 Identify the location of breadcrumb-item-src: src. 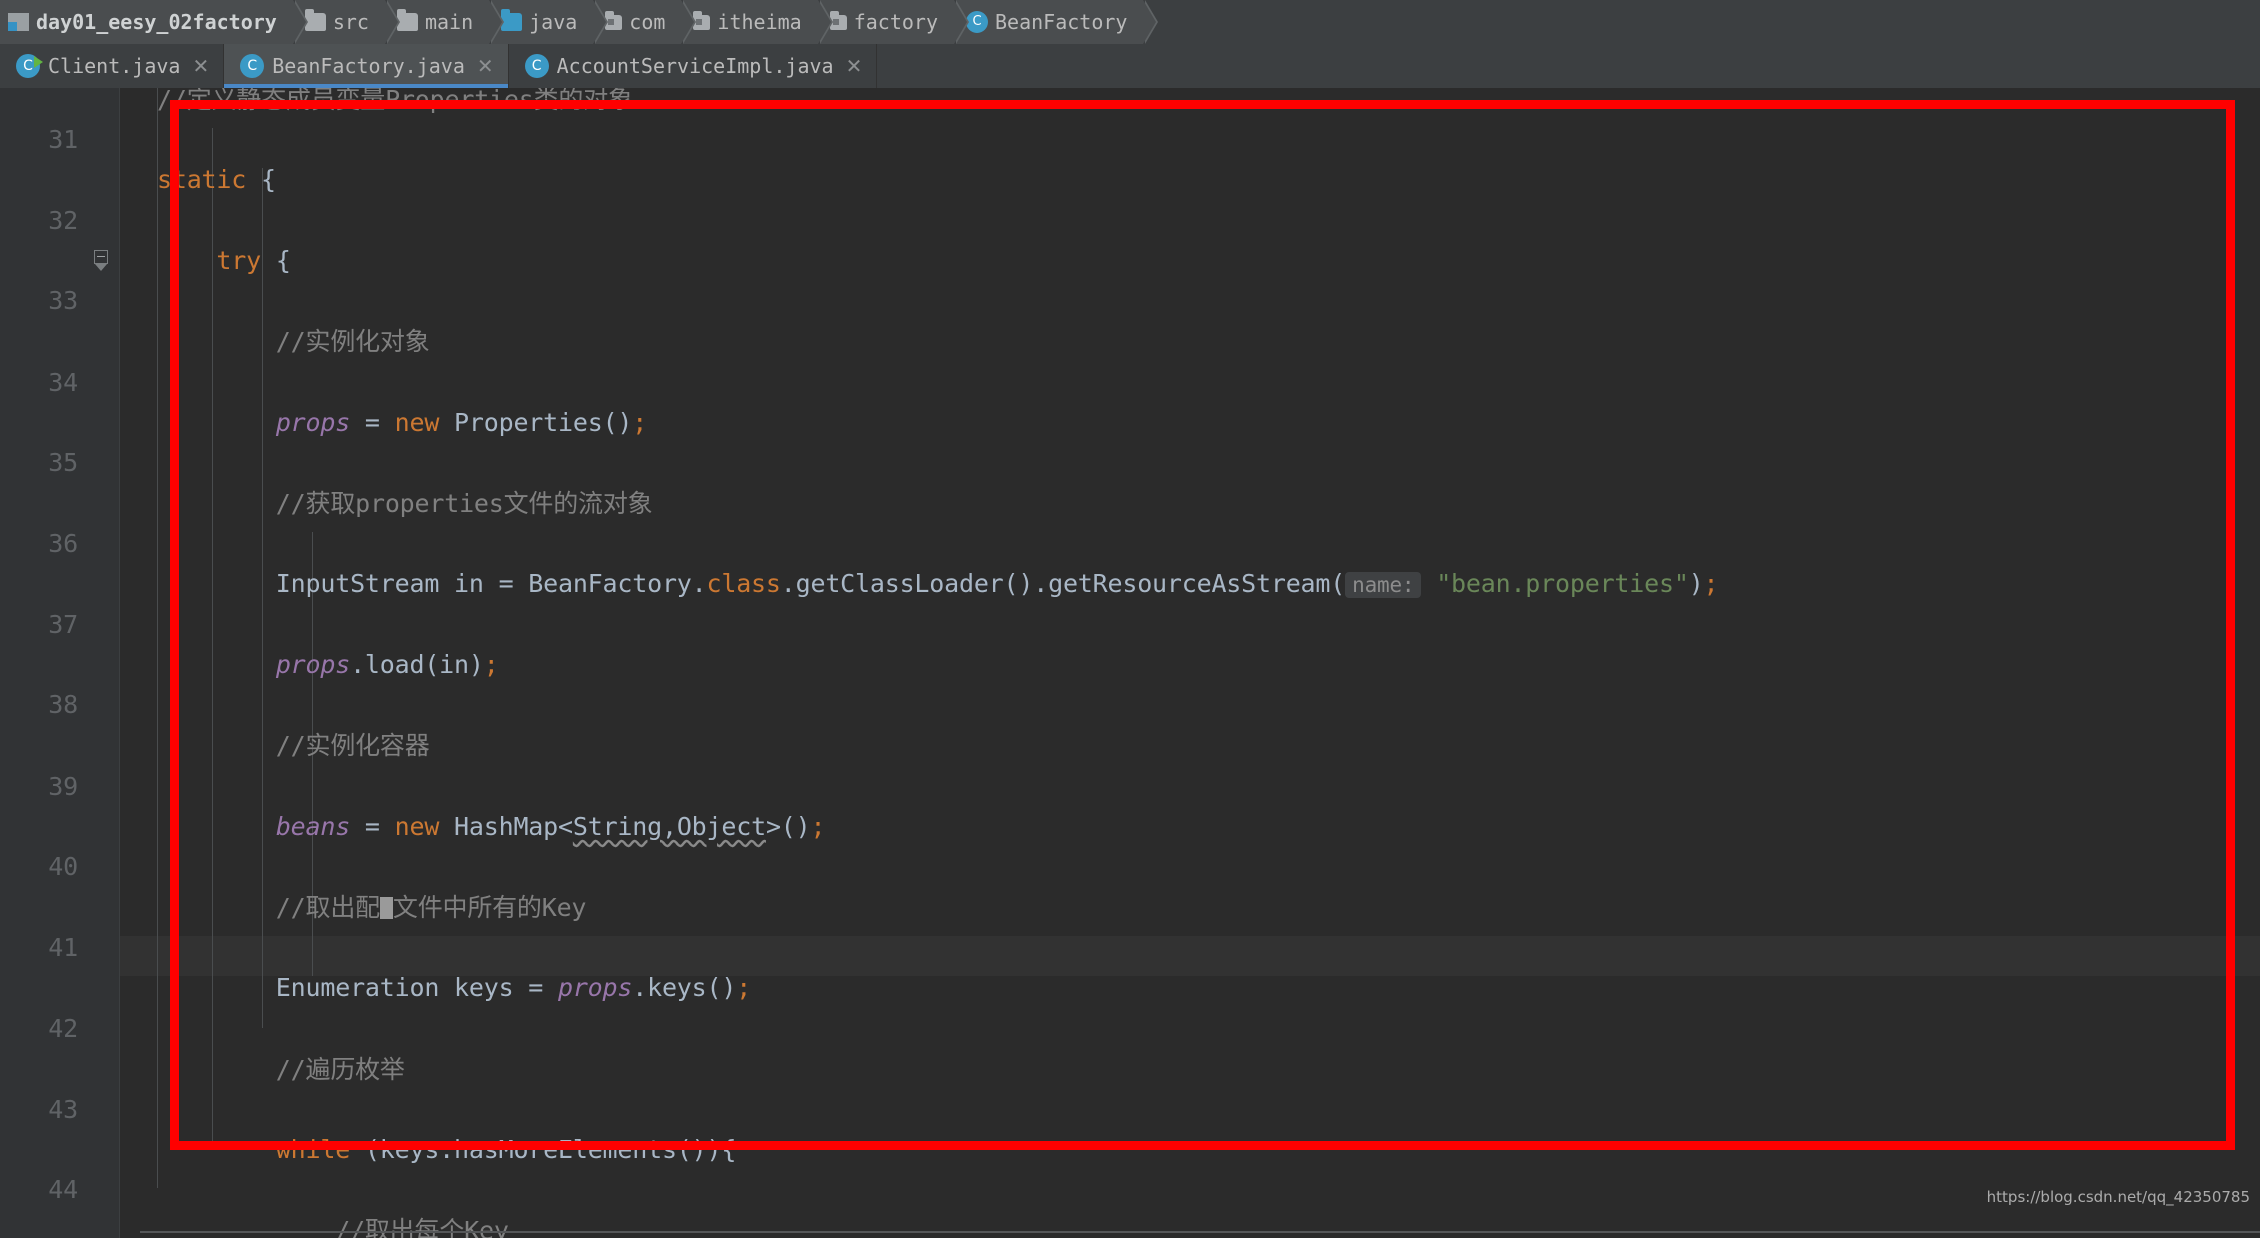
(347, 22).